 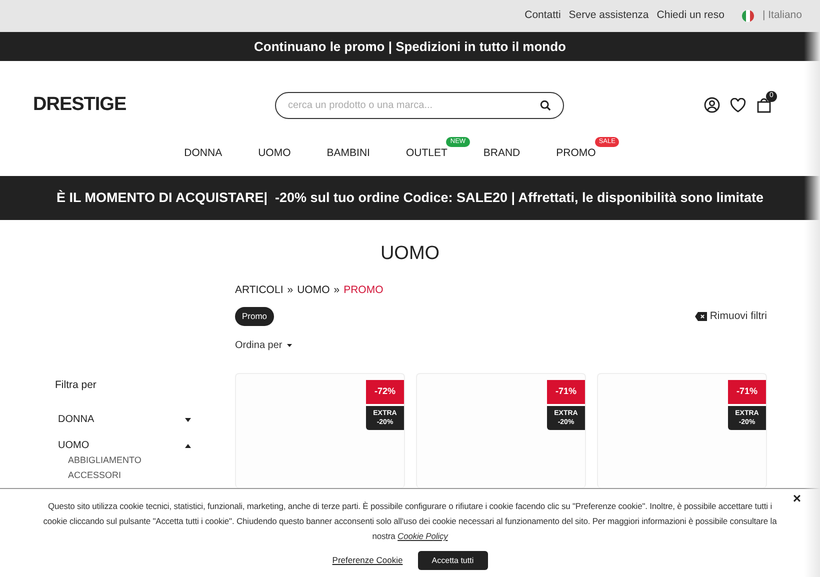 I want to click on nav-link: DONNA, so click(x=203, y=153).